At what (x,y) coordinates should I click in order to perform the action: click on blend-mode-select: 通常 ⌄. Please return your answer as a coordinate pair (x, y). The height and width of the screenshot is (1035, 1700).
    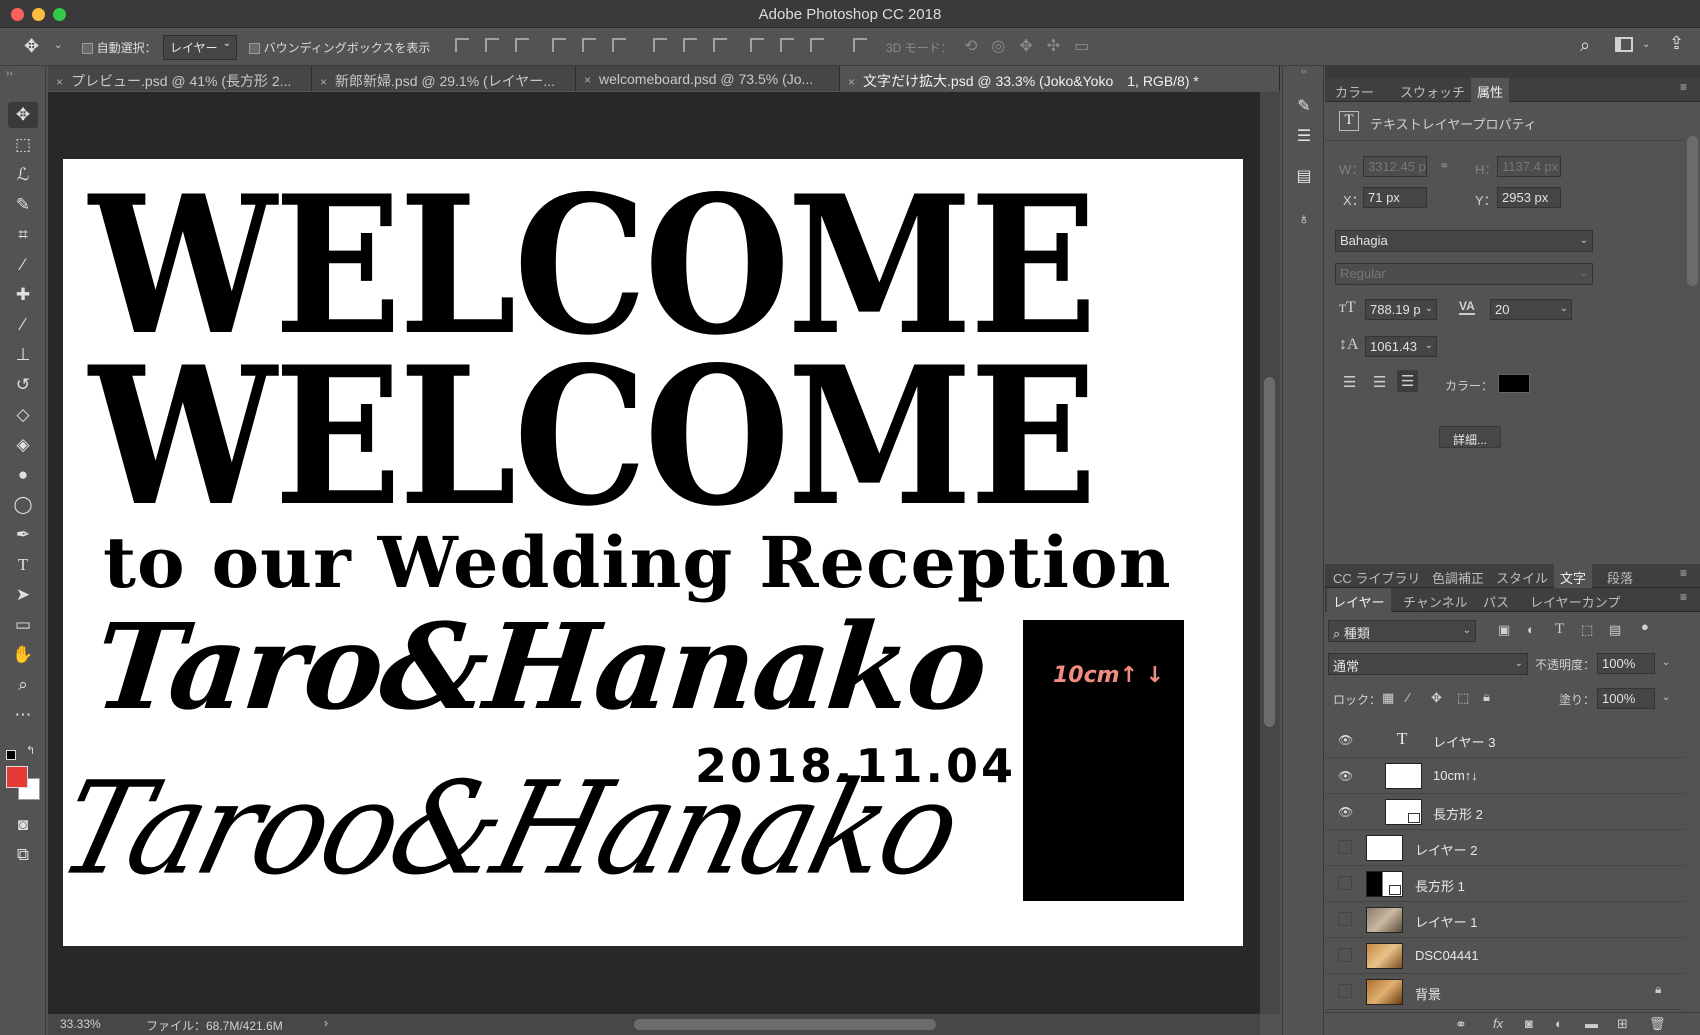
    Looking at the image, I should click on (1428, 664).